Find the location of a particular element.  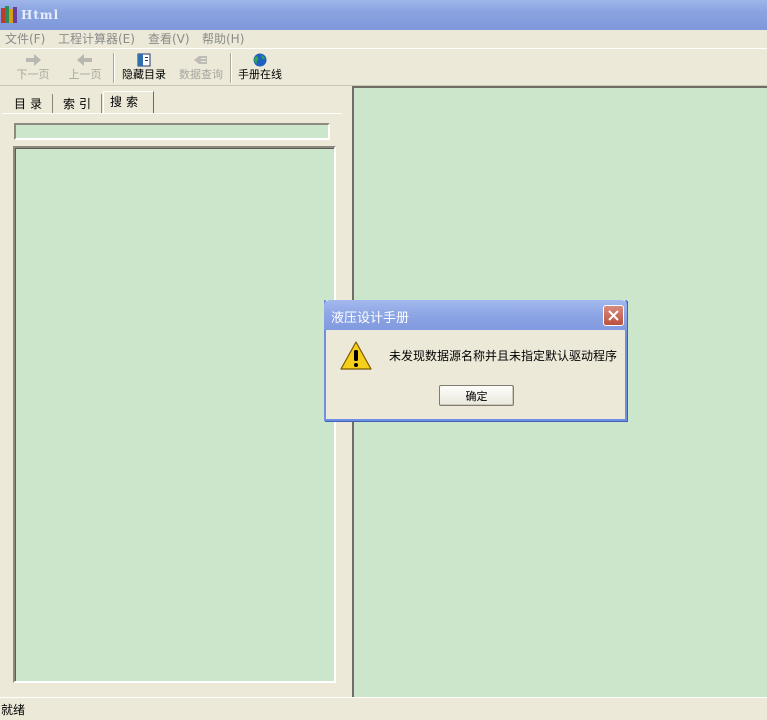

status-text: 就绪 is located at coordinates (13, 710).